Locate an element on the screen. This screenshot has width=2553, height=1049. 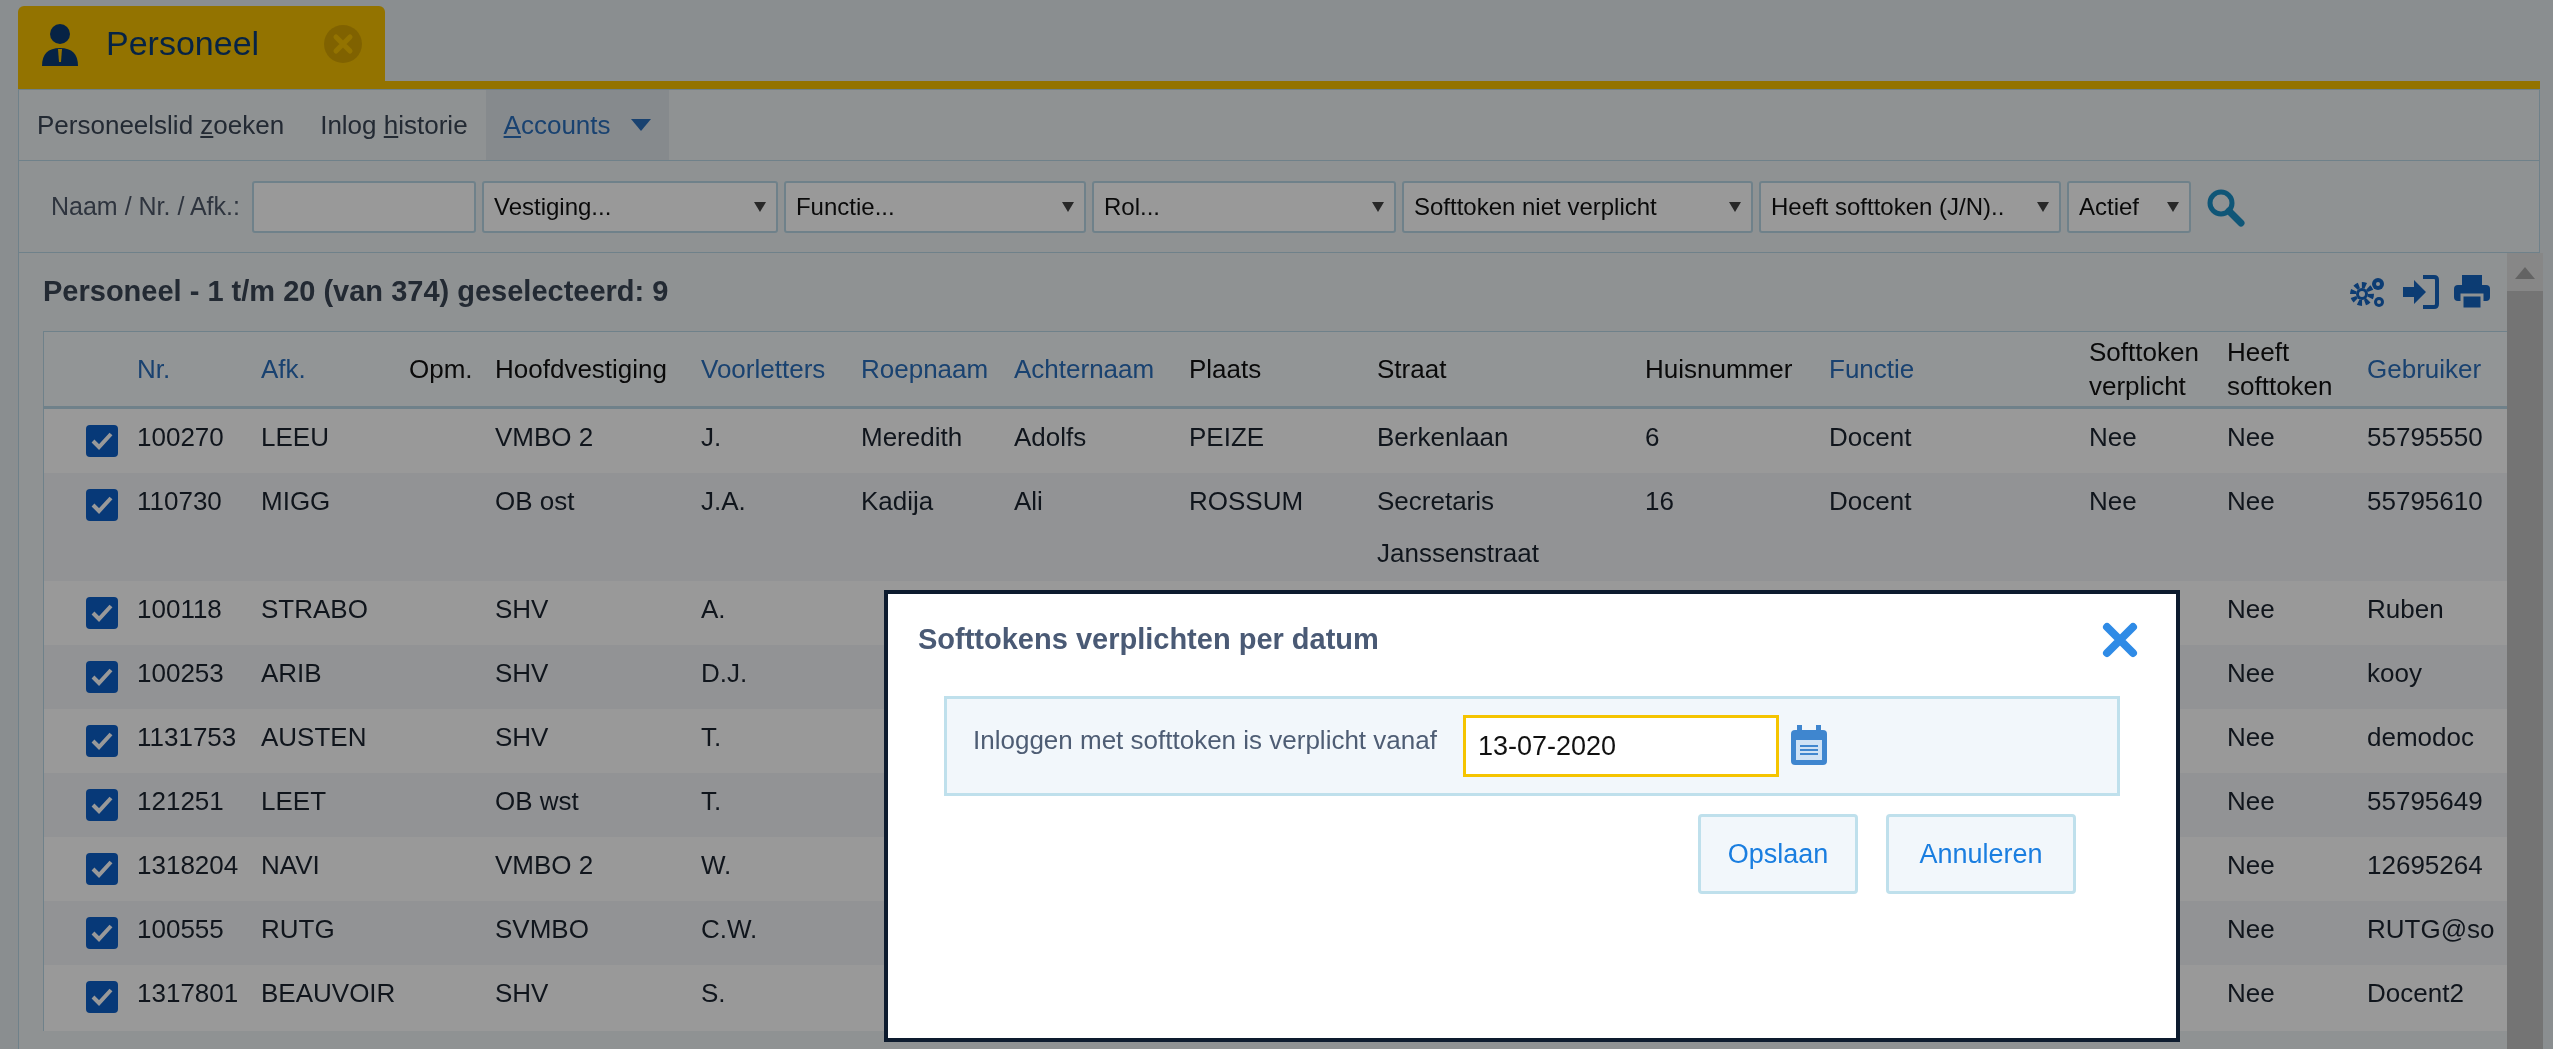
calendar-icon is located at coordinates (1808, 746).